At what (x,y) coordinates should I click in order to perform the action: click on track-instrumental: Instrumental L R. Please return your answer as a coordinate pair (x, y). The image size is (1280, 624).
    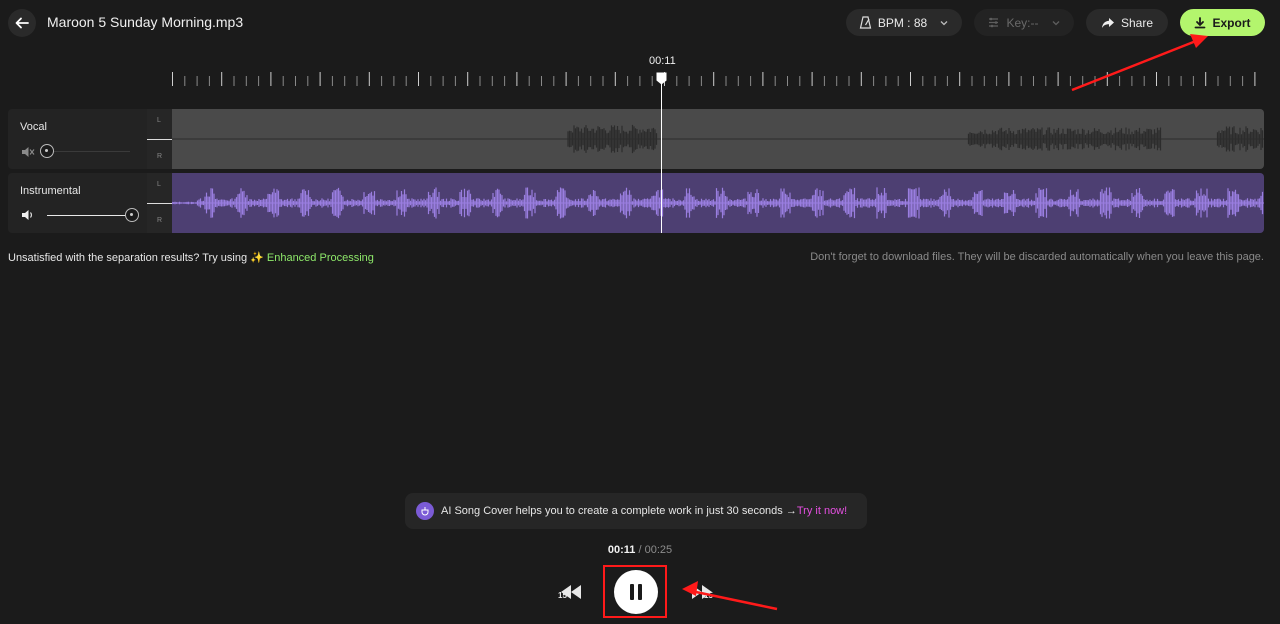
    Looking at the image, I should click on (636, 203).